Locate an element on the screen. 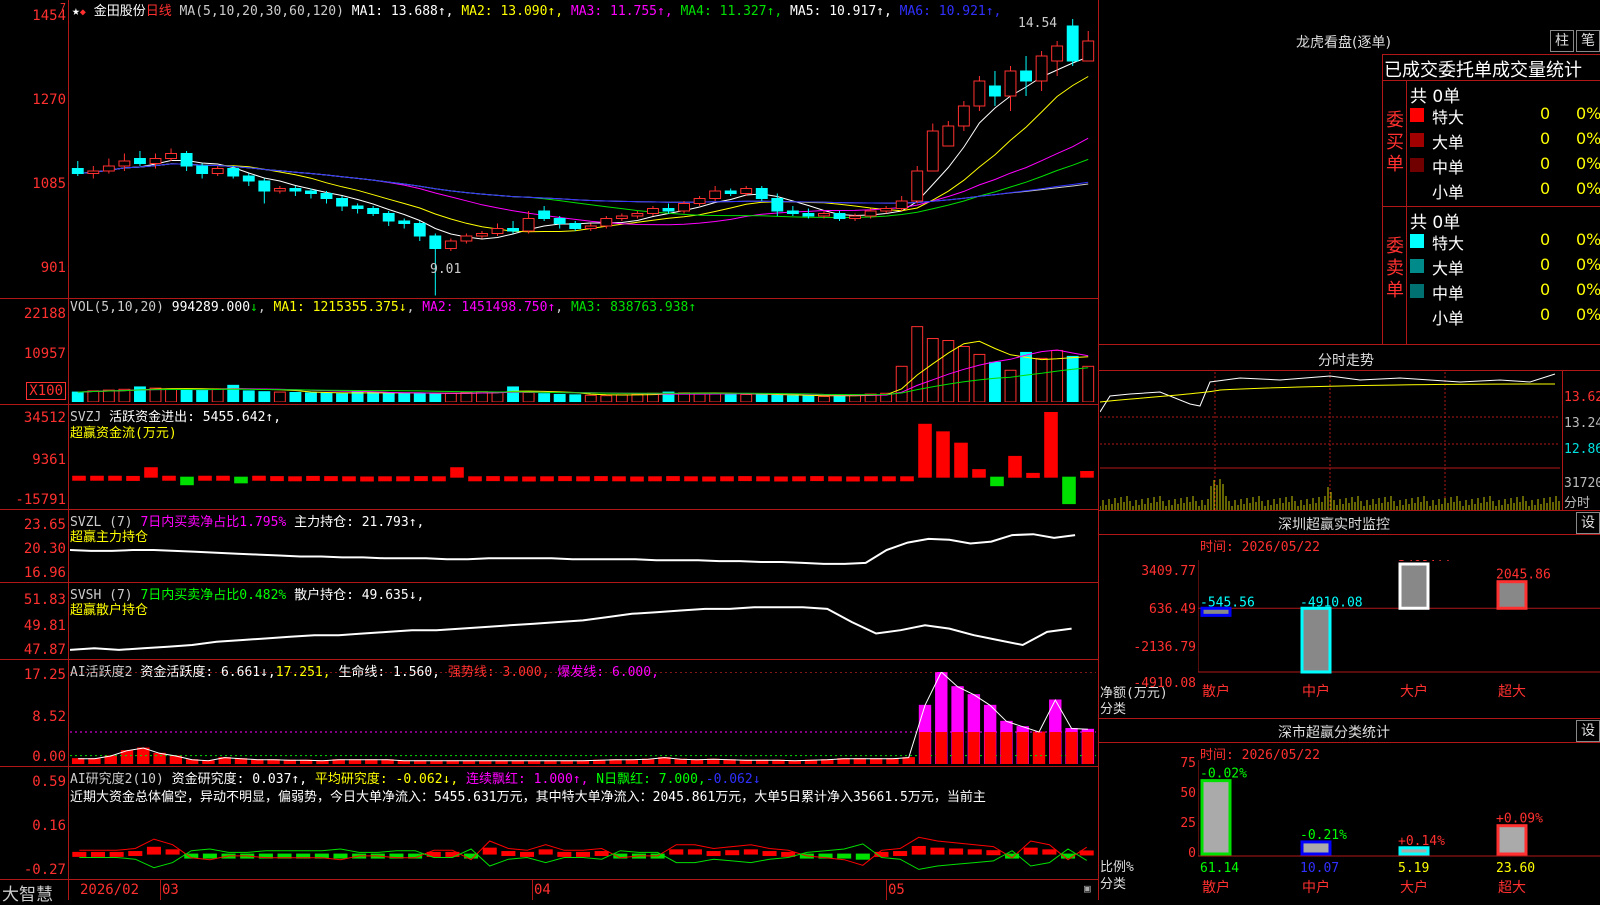 This screenshot has width=1600, height=905. date-label: 2026/02 is located at coordinates (110, 890).